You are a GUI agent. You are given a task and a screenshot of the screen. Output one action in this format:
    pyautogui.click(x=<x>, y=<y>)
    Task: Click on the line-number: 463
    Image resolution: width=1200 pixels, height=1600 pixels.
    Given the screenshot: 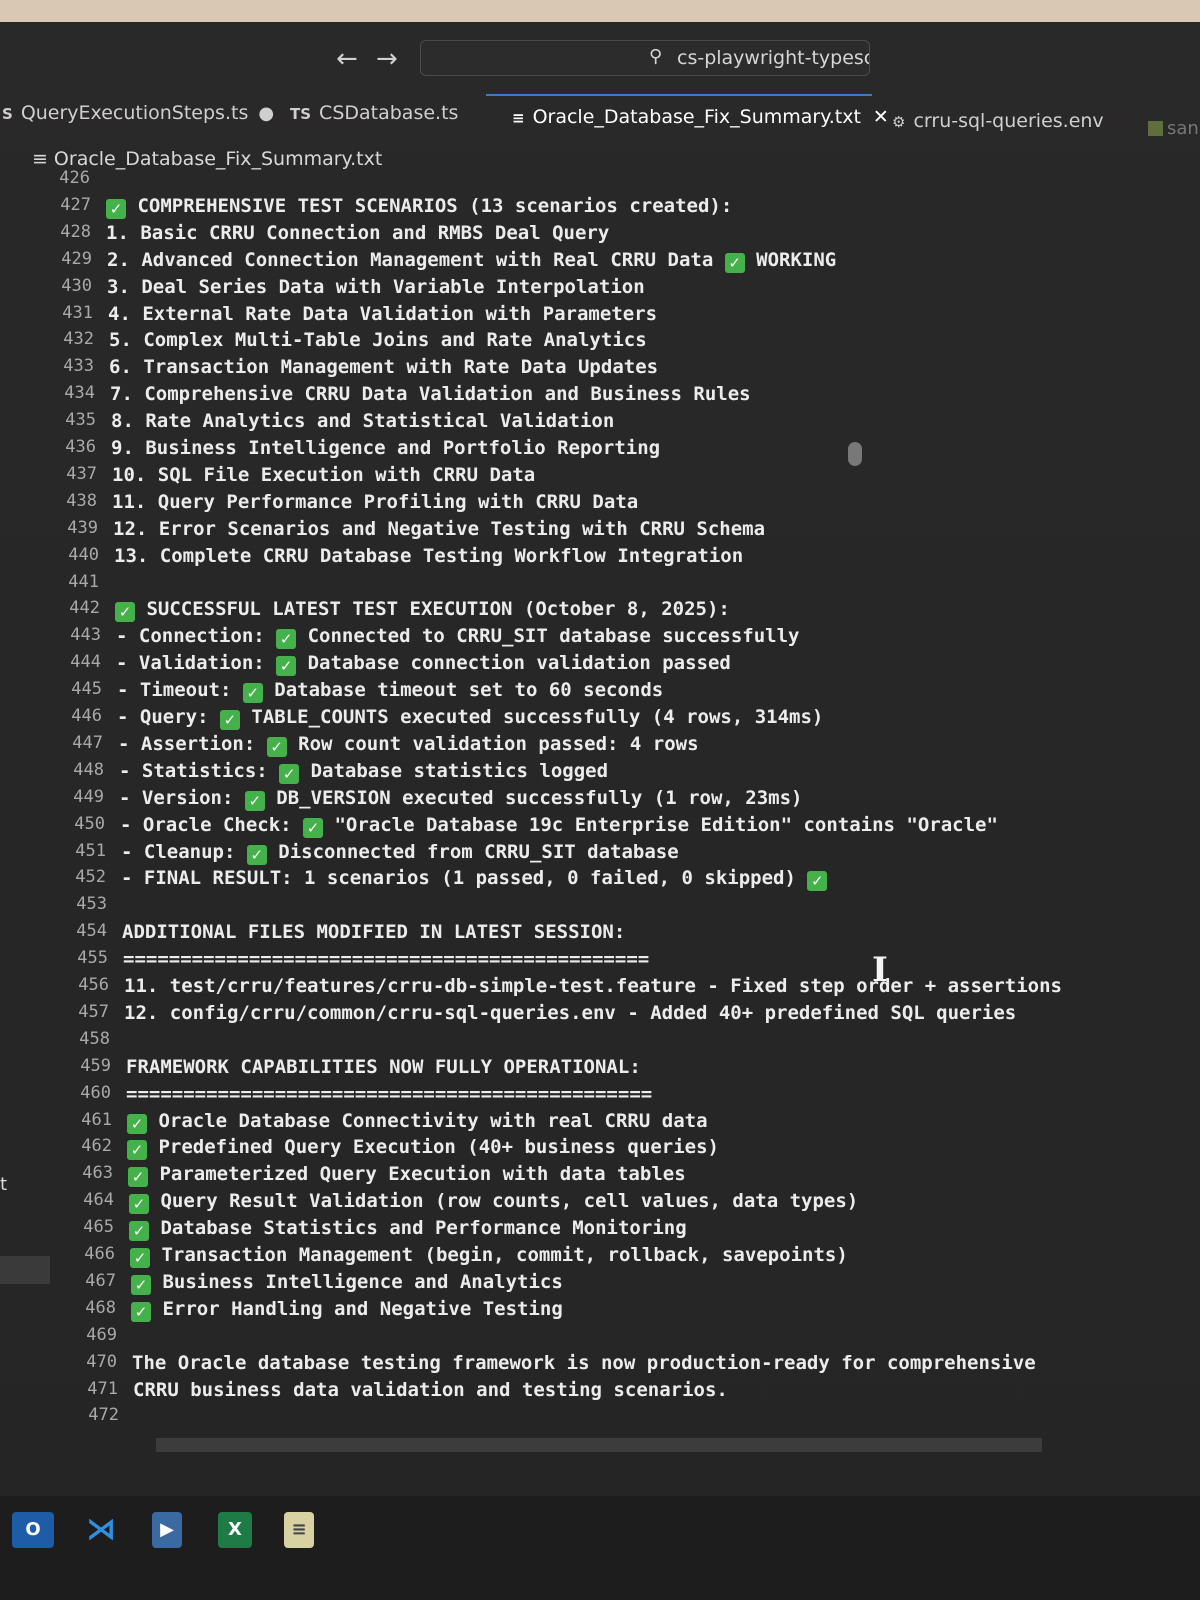 What is the action you would take?
    pyautogui.click(x=97, y=1173)
    